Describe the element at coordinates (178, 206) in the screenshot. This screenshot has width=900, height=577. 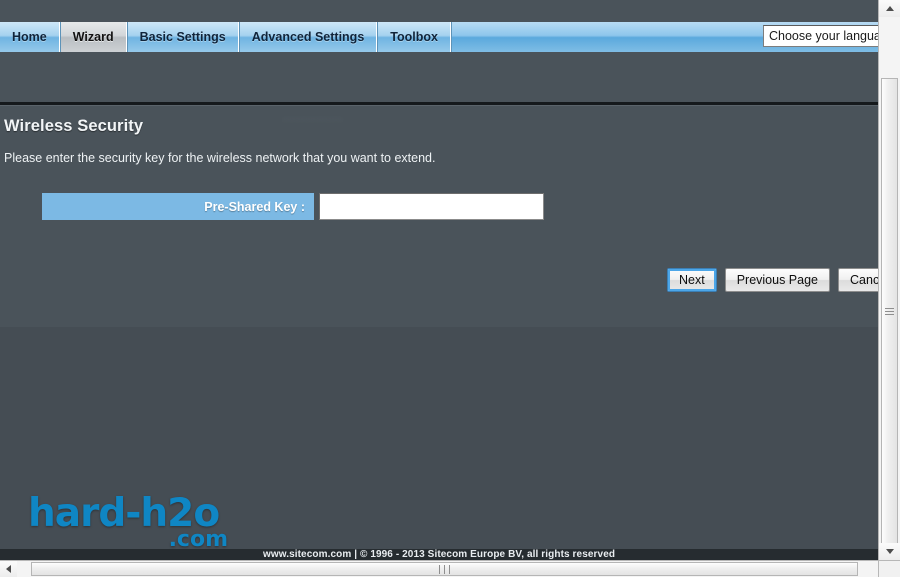
I see `pre-shared-key-label: Pre-Shared Key :` at that location.